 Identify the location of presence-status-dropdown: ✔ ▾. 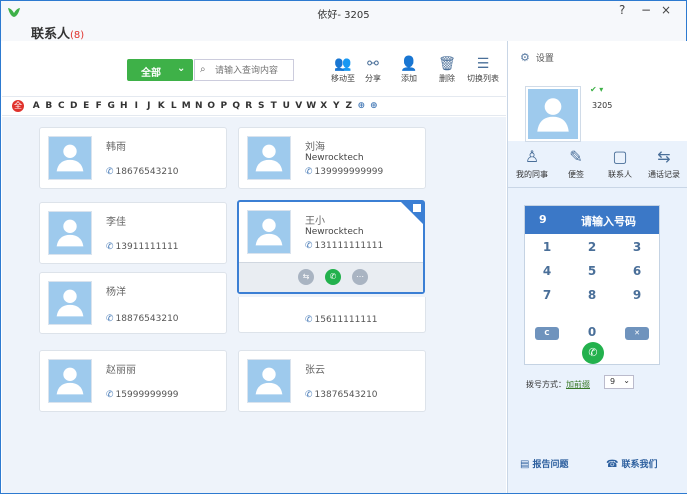
(596, 89).